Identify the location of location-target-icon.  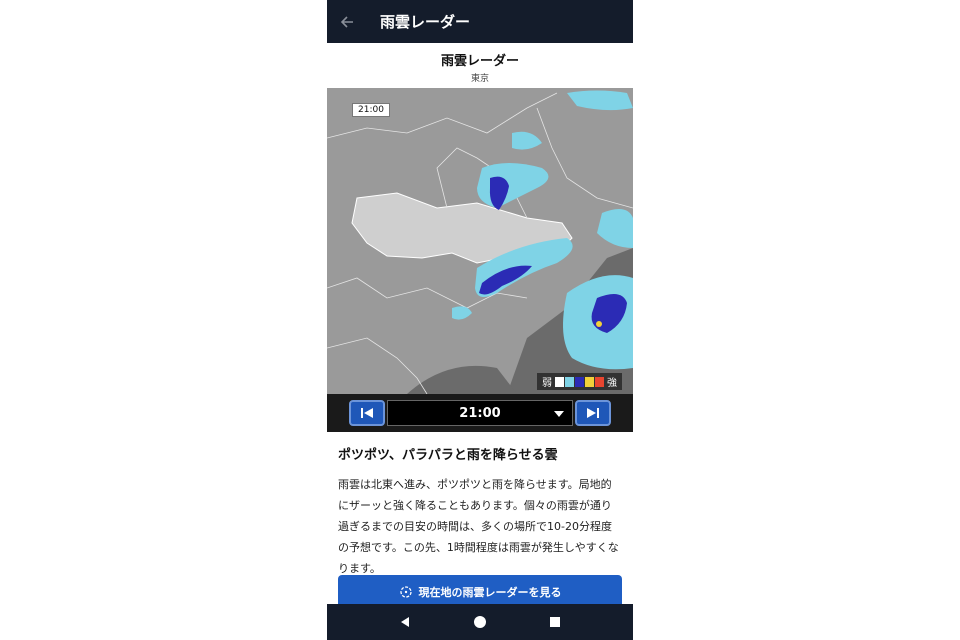
(405, 592).